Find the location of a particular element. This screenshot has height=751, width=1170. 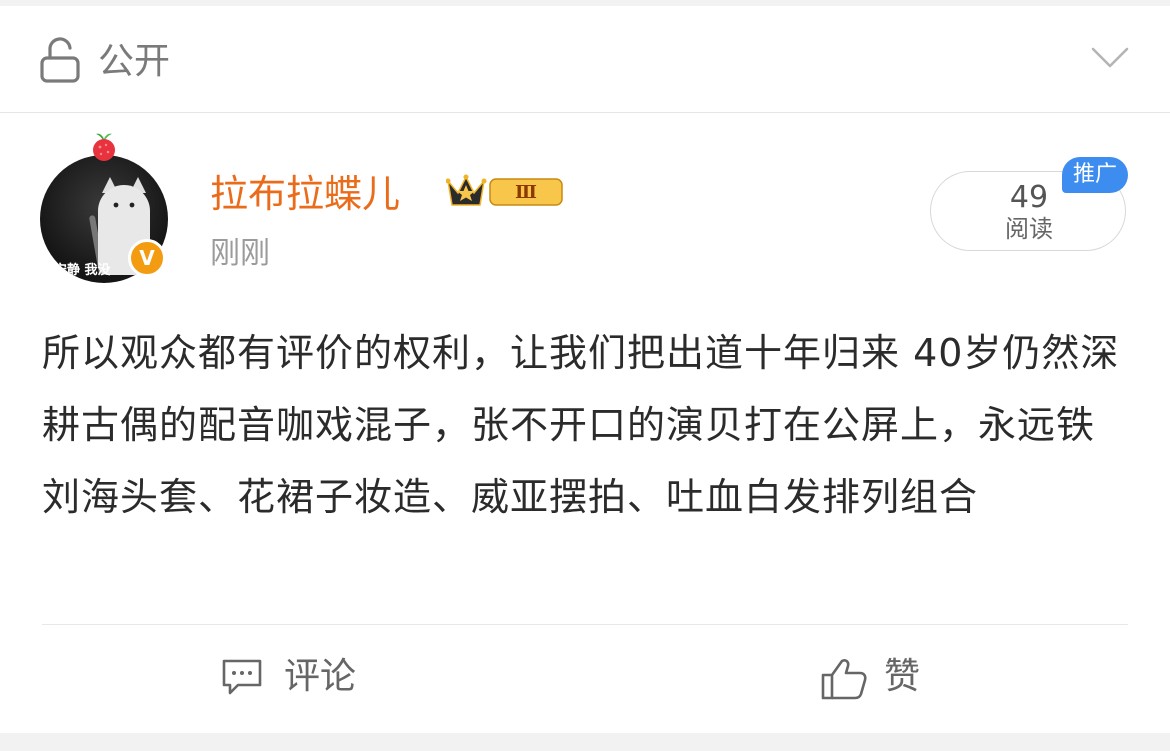

privacy-selector: 公开 is located at coordinates (585, 59).